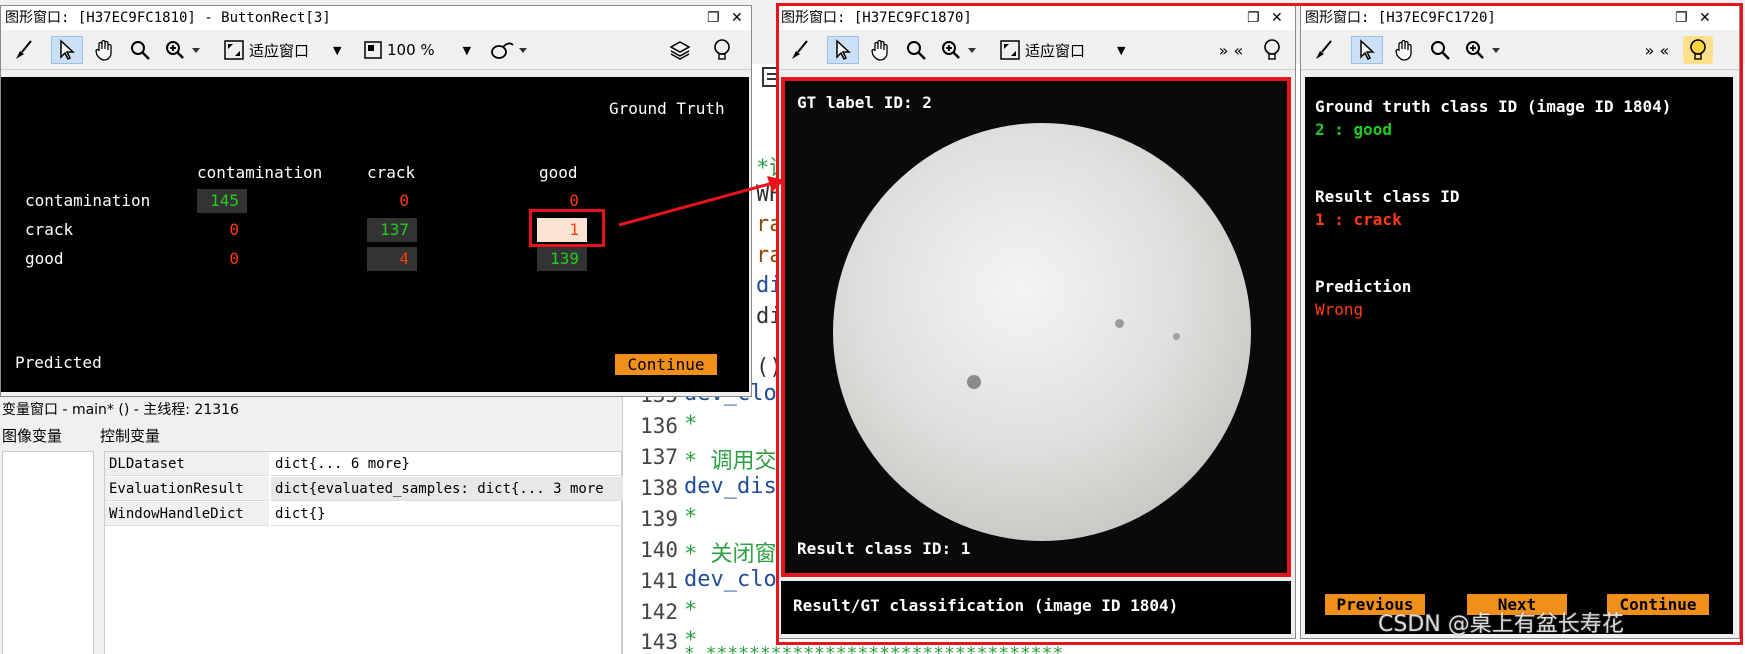  What do you see at coordinates (567, 228) in the screenshot?
I see `highlight-box` at bounding box center [567, 228].